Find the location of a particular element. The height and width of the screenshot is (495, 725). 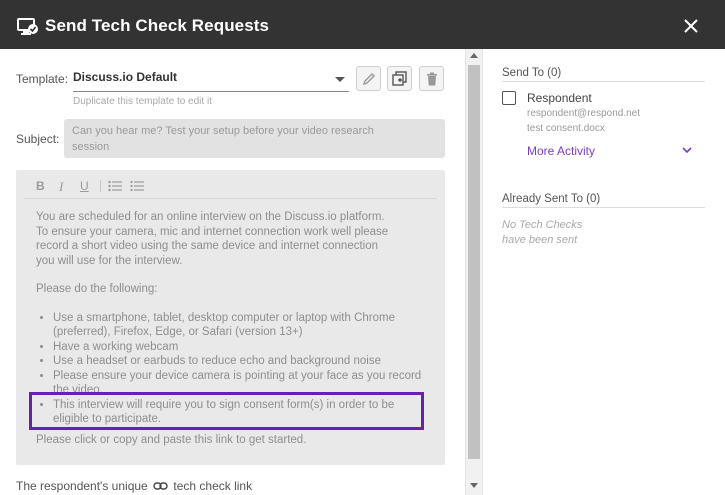

numbered-list-icon is located at coordinates (137, 186).